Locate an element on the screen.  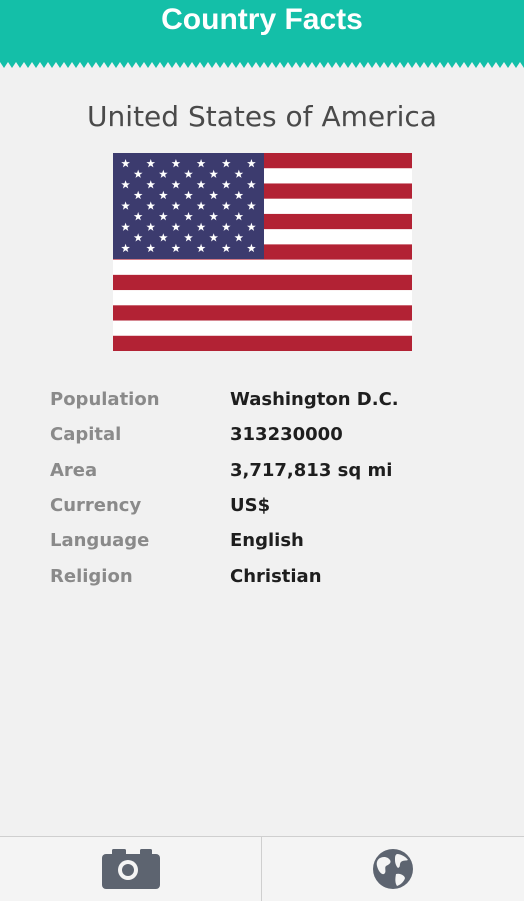
camera-icon is located at coordinates (130, 869).